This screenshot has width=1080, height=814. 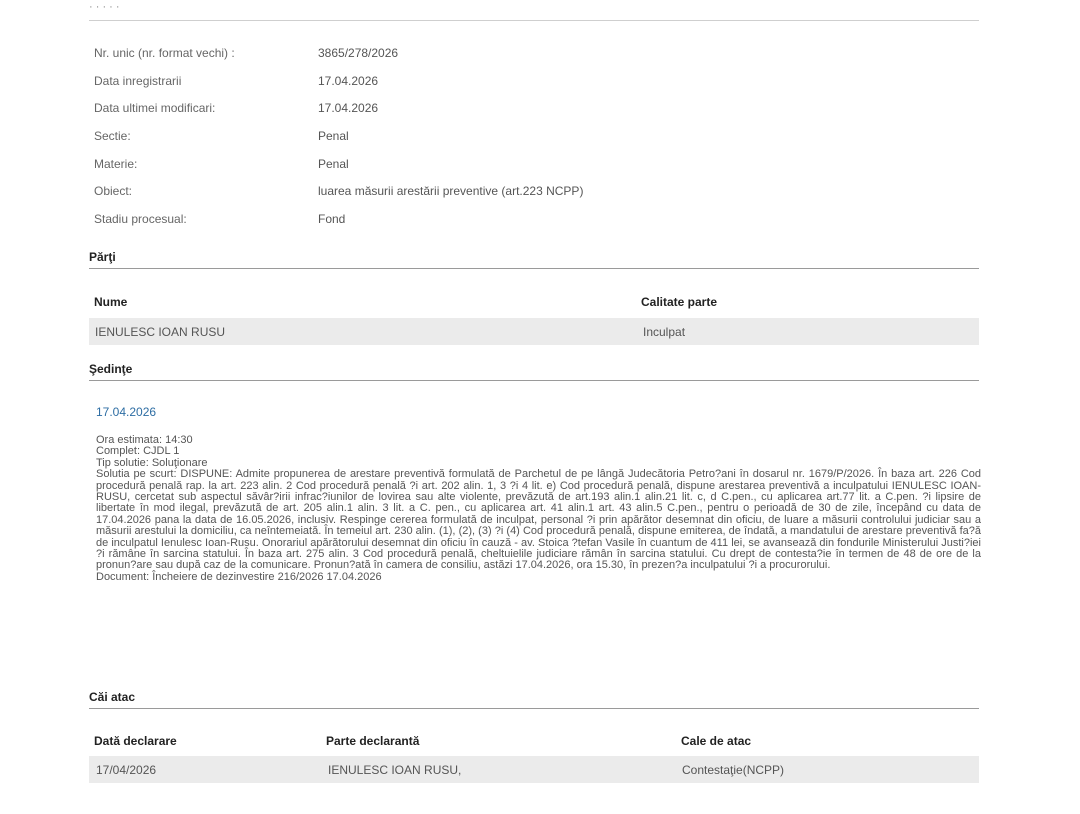 I want to click on info-label: Data ultimei modificari:, so click(x=155, y=108).